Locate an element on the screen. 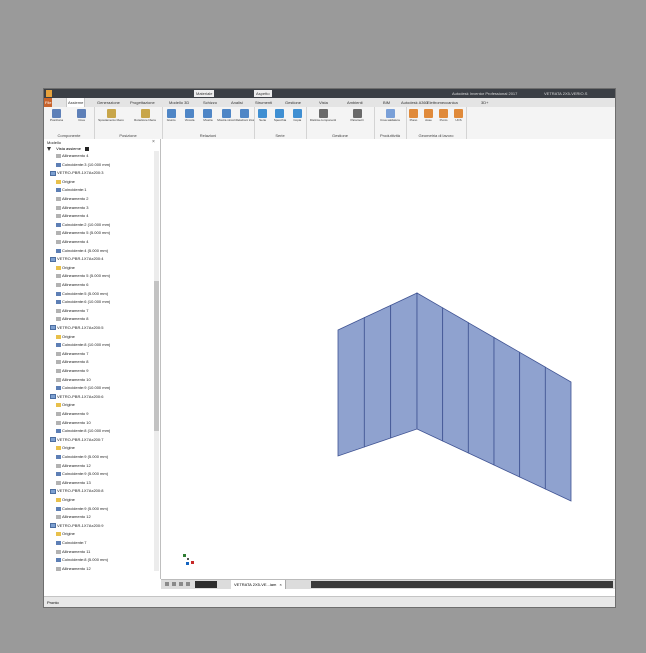  tree-node-component: VETRO-PBR-1X7Ax200:6 is located at coordinates (76, 397).